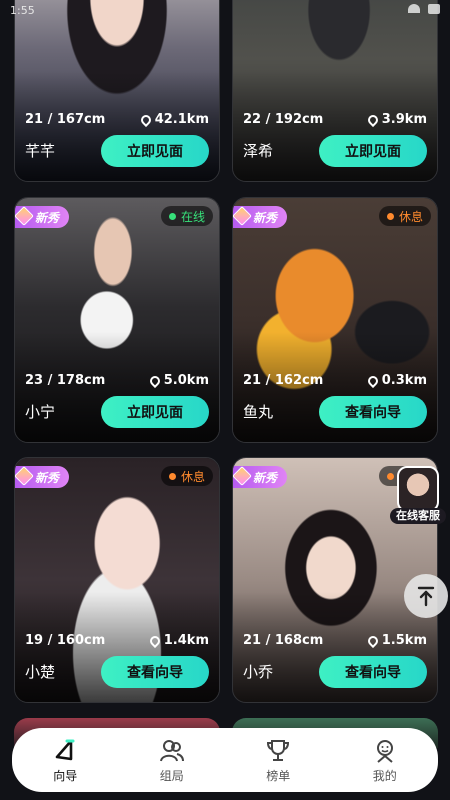 This screenshot has width=450, height=800. What do you see at coordinates (258, 672) in the screenshot?
I see `guide-name: 小乔` at bounding box center [258, 672].